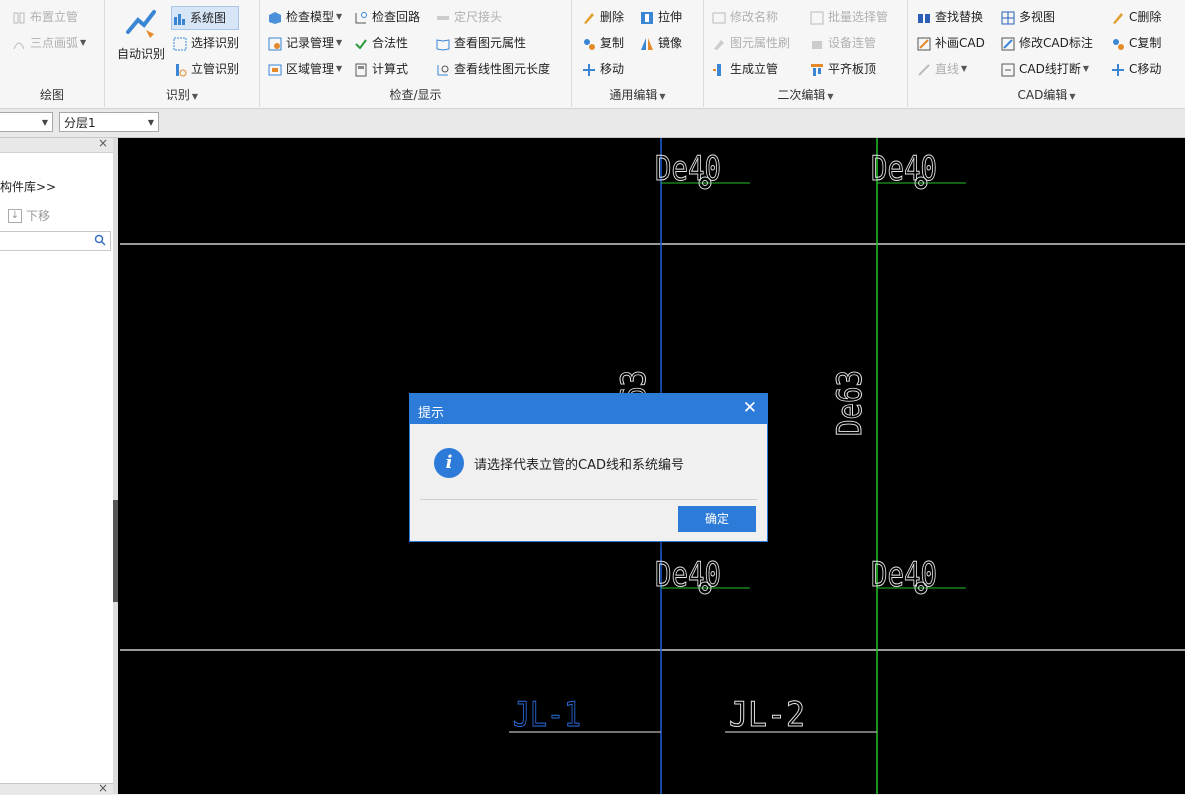  What do you see at coordinates (637, 95) in the screenshot?
I see `group-label-general-edit: 通用编辑 ▼` at bounding box center [637, 95].